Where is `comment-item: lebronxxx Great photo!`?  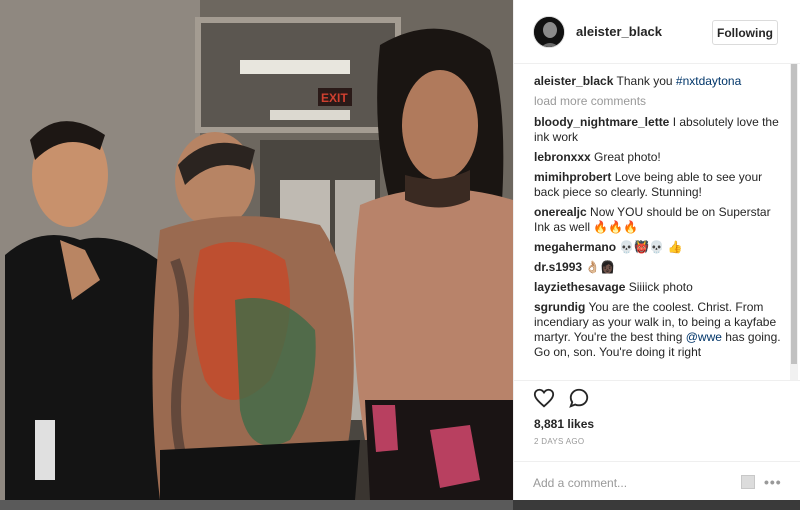
comment-item: lebronxxx Great photo! is located at coordinates (659, 157).